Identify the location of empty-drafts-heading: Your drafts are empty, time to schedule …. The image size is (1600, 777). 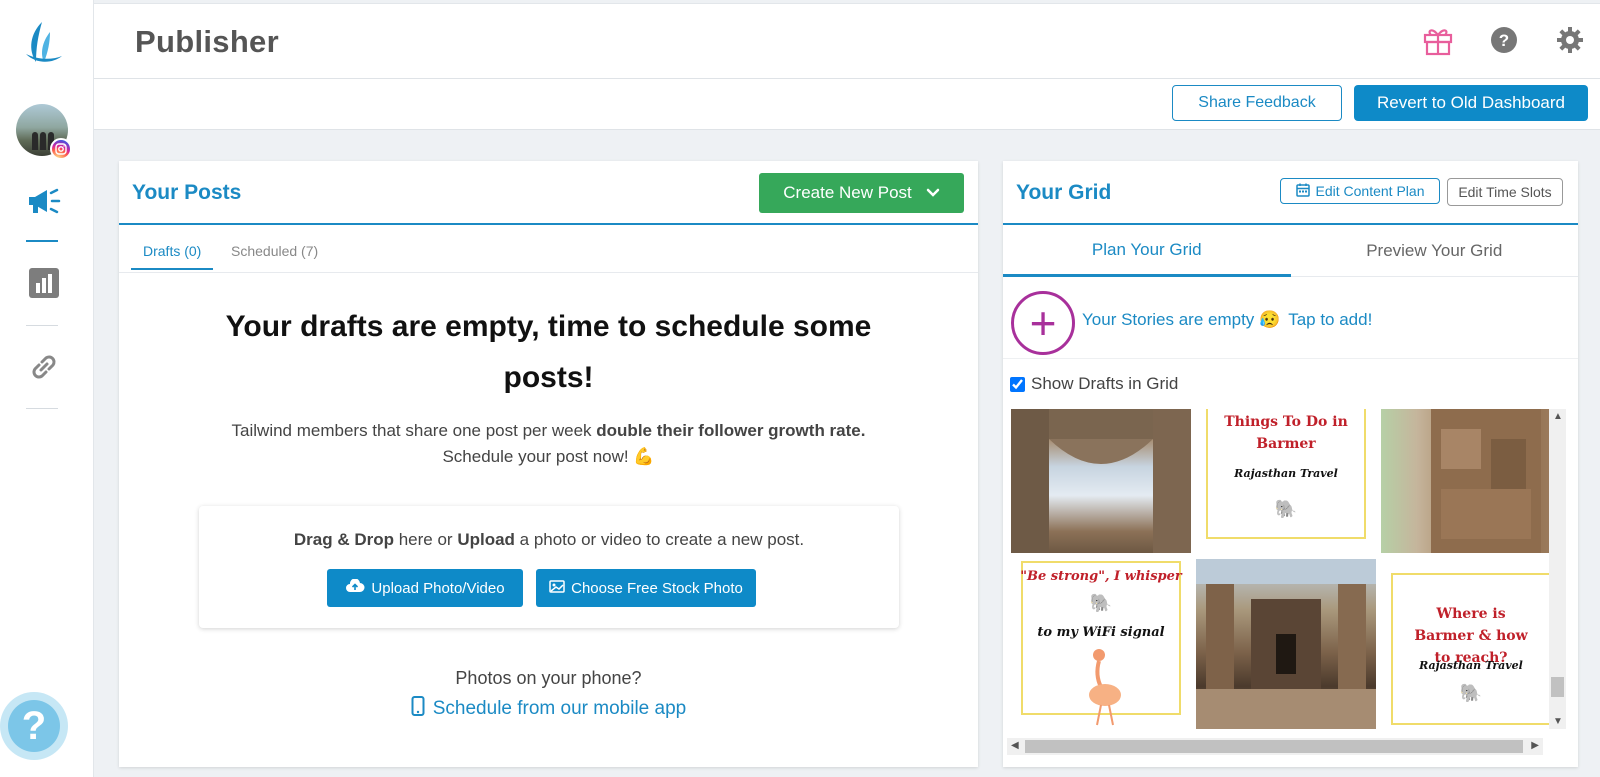
(548, 352).